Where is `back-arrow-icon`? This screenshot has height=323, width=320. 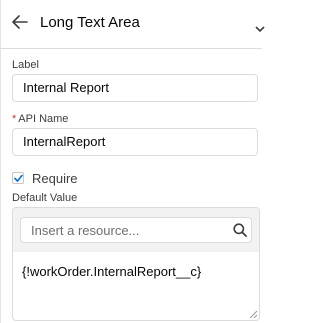
back-arrow-icon is located at coordinates (20, 22).